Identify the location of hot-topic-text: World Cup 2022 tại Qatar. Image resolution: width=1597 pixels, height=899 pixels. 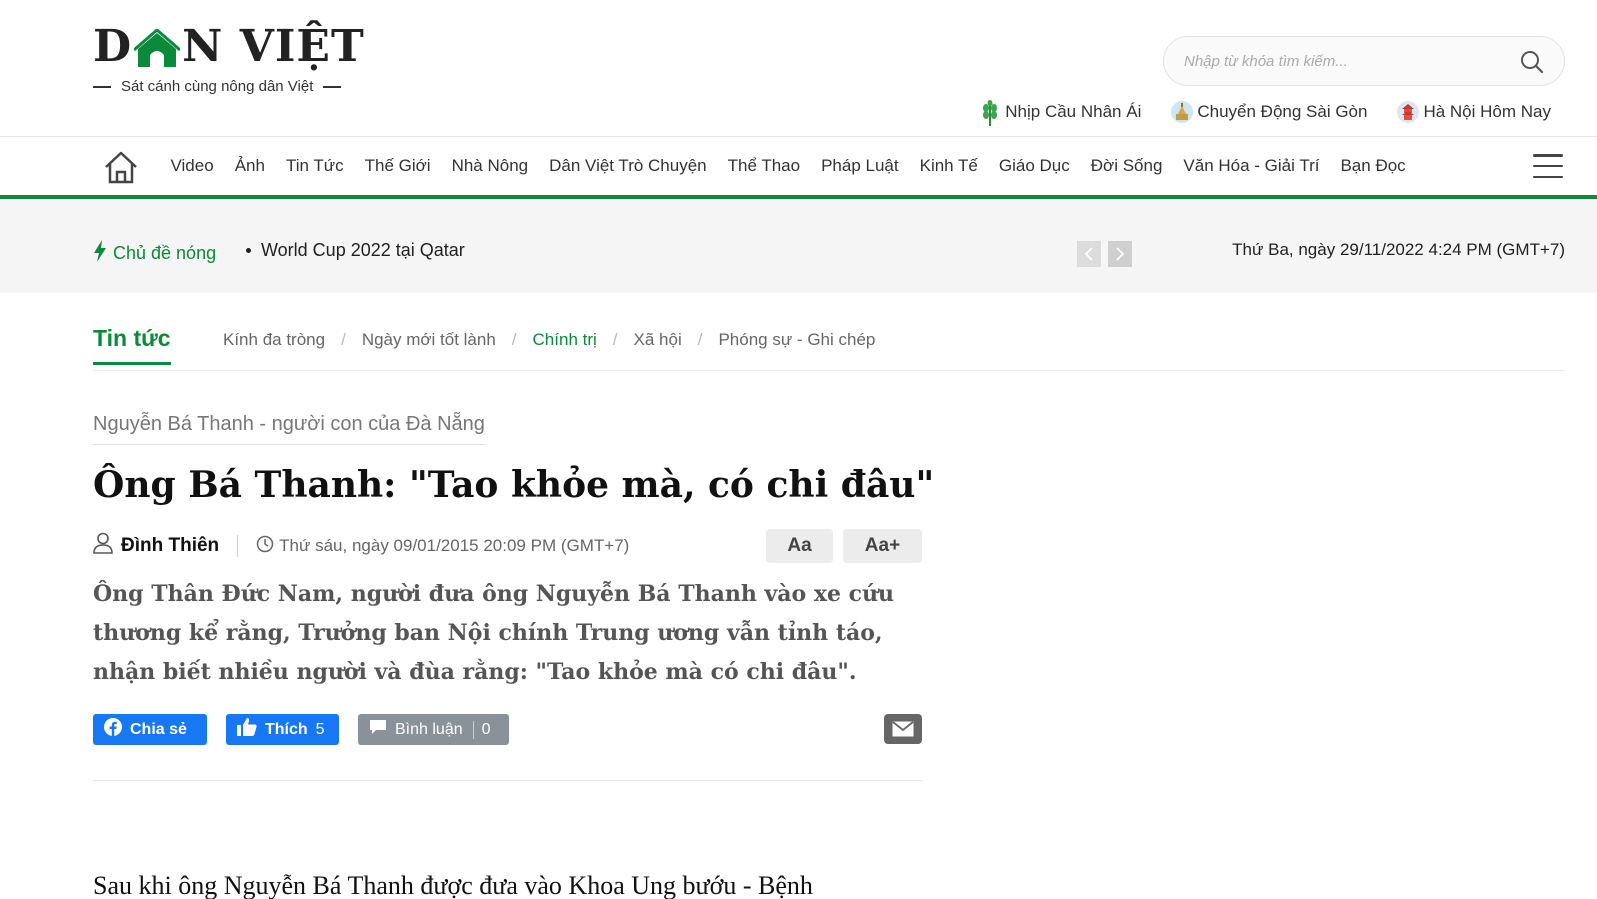
(363, 250).